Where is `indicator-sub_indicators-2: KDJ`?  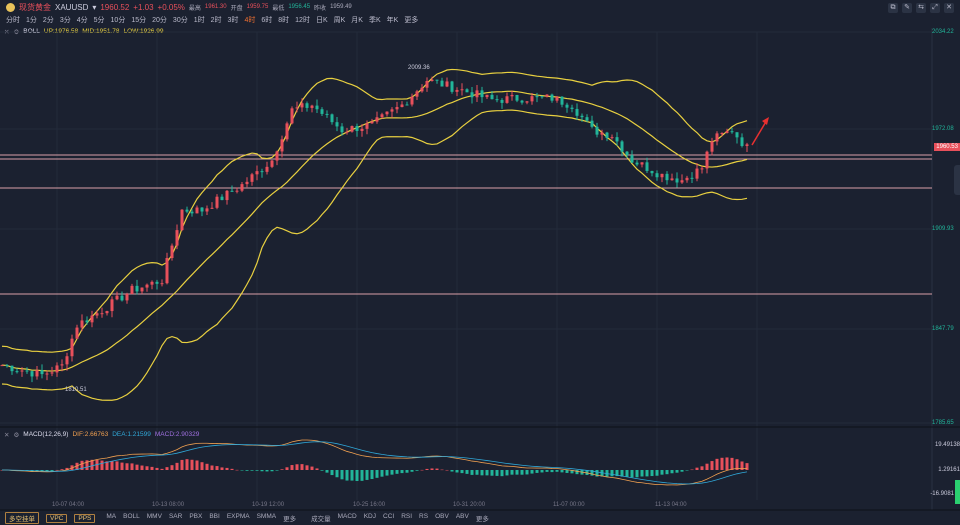
indicator-sub_indicators-2: KDJ is located at coordinates (370, 518).